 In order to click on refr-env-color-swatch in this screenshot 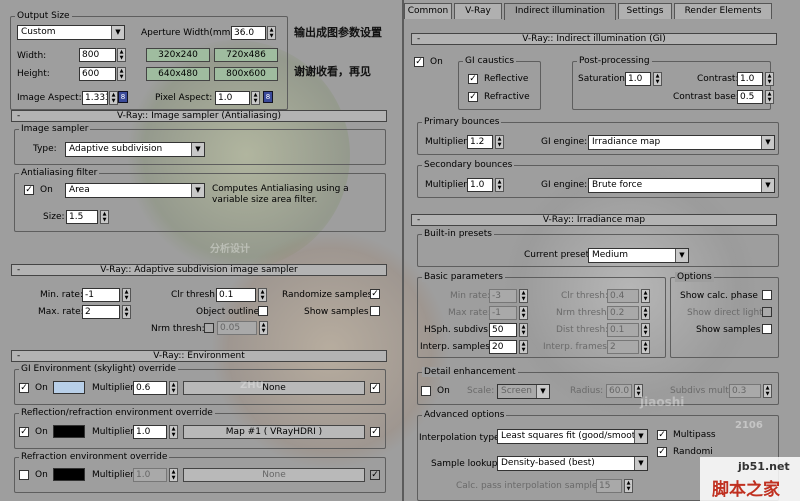, I will do `click(69, 474)`.